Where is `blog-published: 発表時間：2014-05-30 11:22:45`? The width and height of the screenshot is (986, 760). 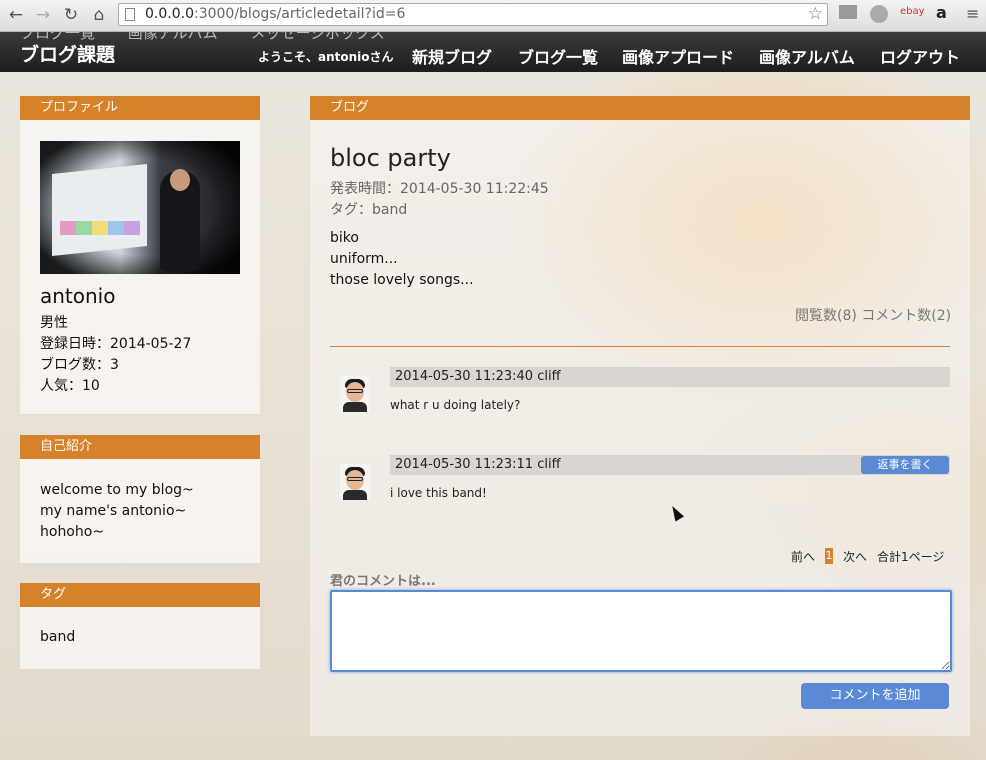
blog-published: 発表時間：2014-05-30 11:22:45 is located at coordinates (439, 189).